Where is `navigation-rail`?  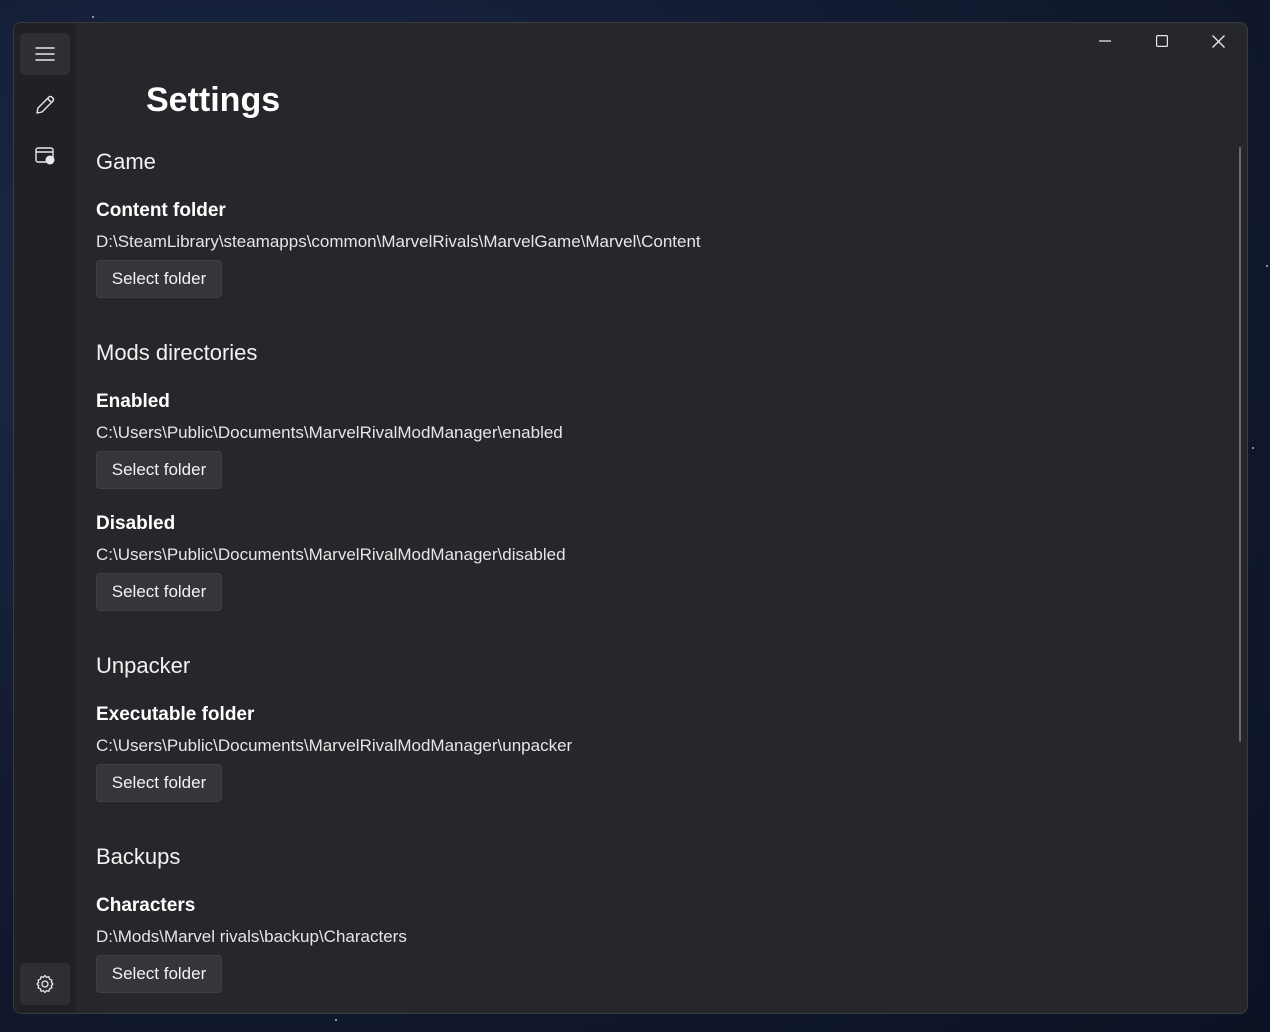 navigation-rail is located at coordinates (45, 518).